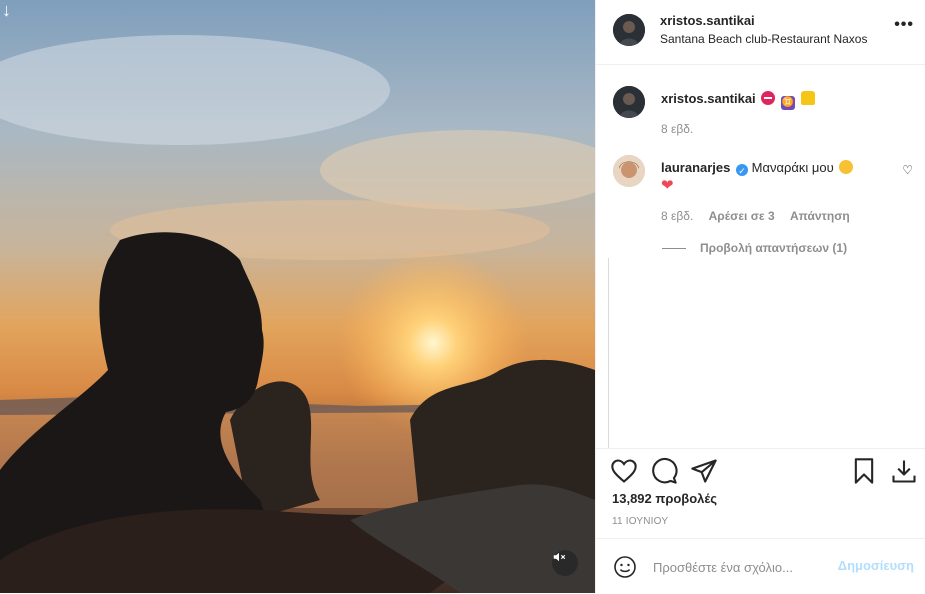  Describe the element at coordinates (6, 10) in the screenshot. I see `download-arrow-icon: ↓` at that location.